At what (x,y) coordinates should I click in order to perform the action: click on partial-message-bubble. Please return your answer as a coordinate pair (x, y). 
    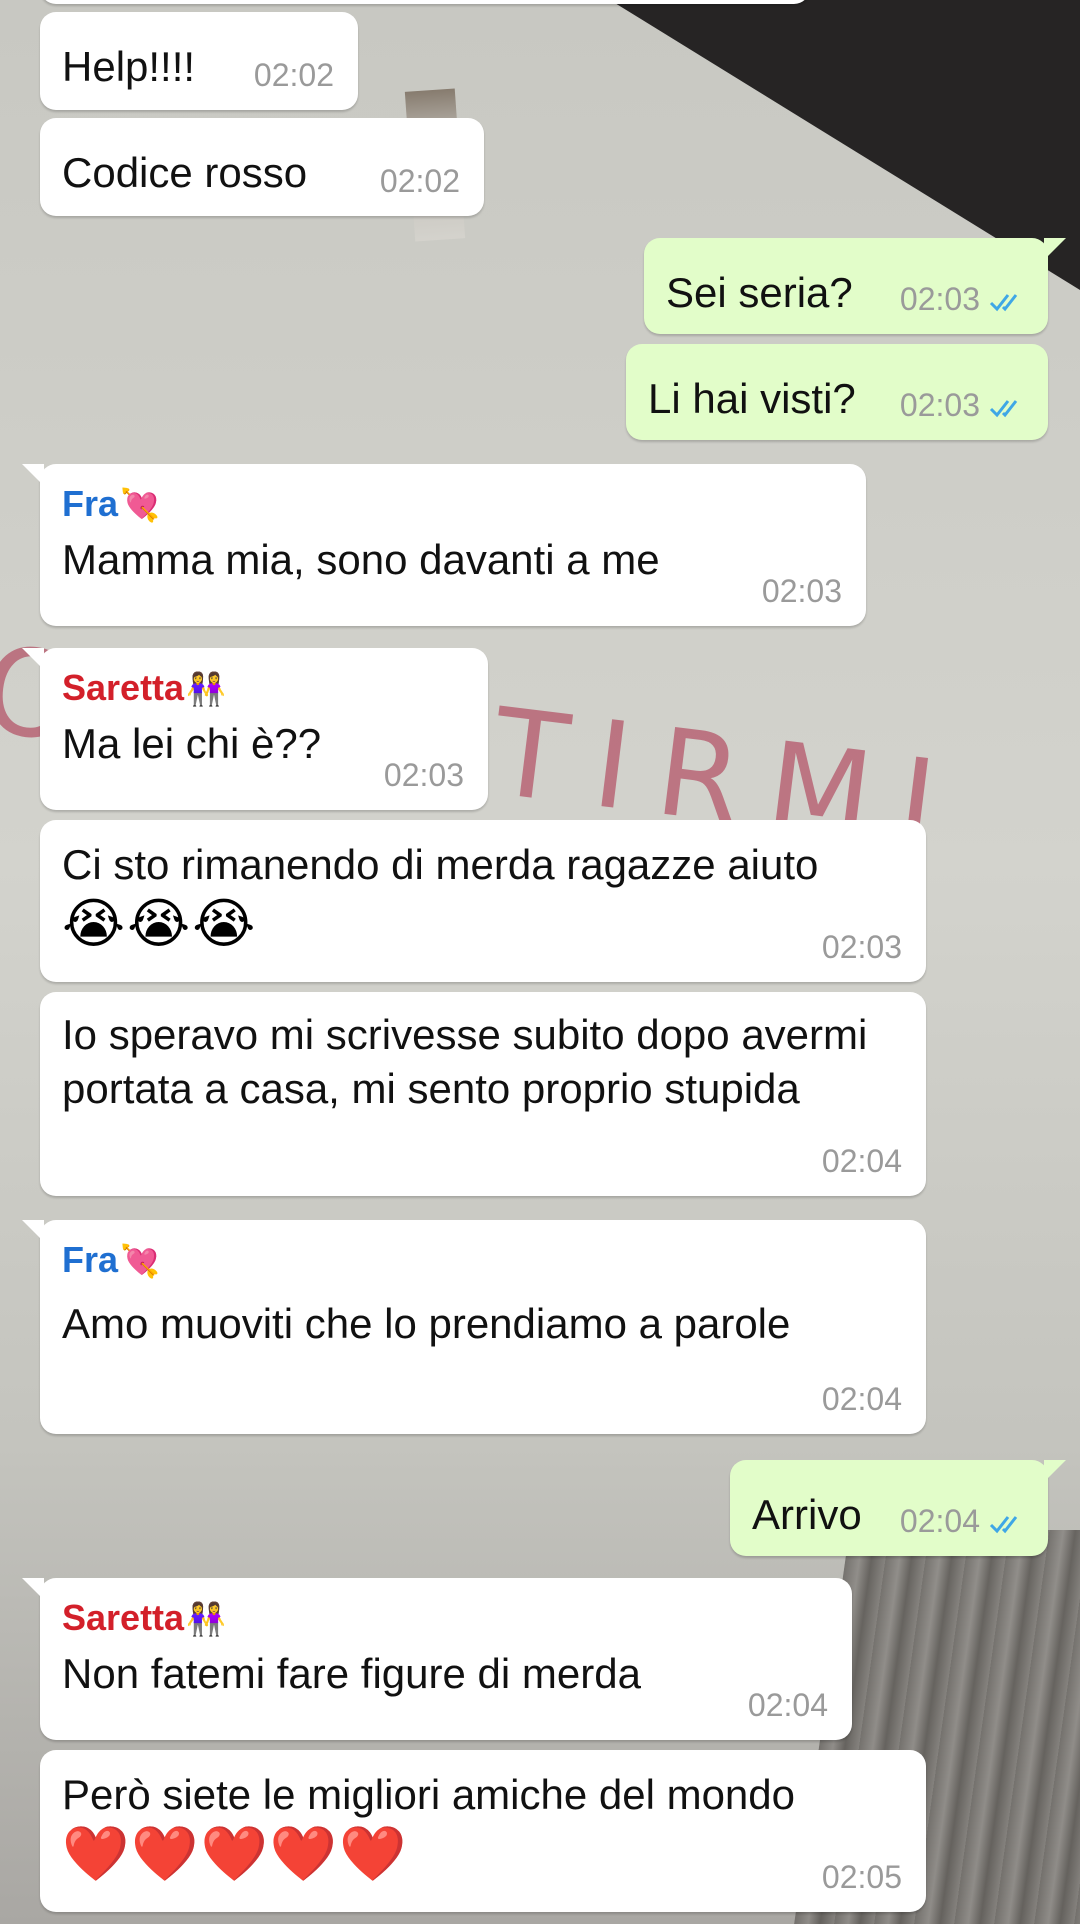
    Looking at the image, I should click on (425, 2).